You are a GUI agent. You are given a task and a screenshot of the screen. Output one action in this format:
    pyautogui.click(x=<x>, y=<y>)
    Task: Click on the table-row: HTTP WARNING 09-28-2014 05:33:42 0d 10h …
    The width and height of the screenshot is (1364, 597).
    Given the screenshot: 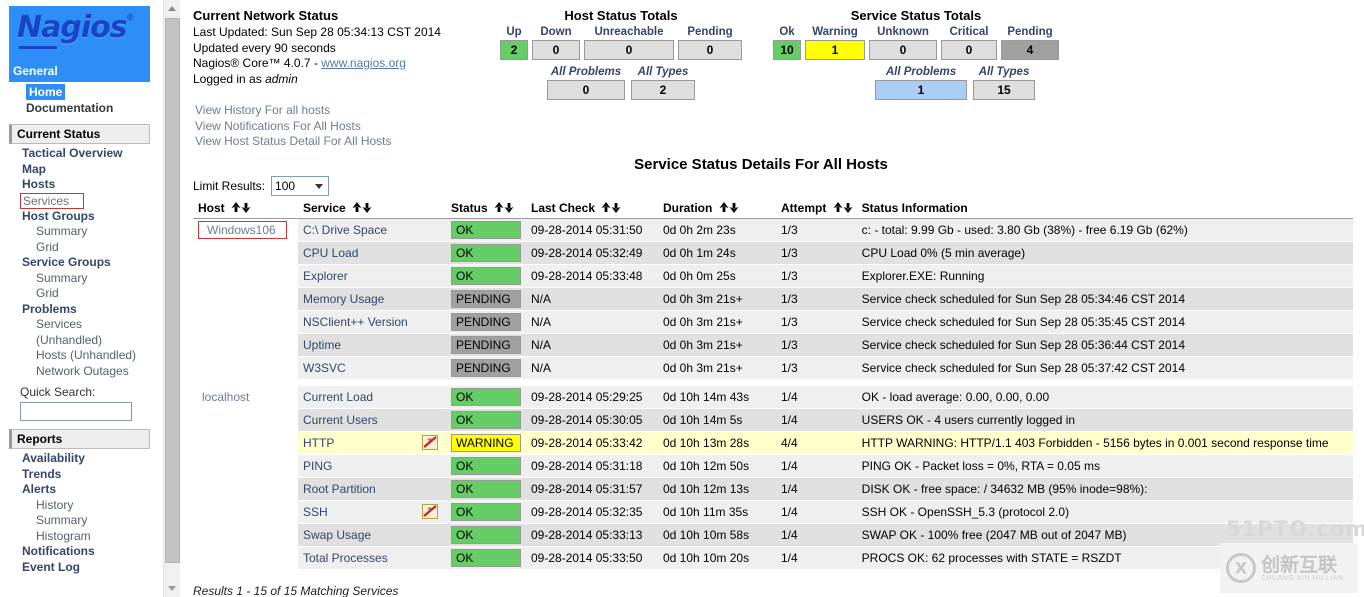 What is the action you would take?
    pyautogui.click(x=773, y=443)
    